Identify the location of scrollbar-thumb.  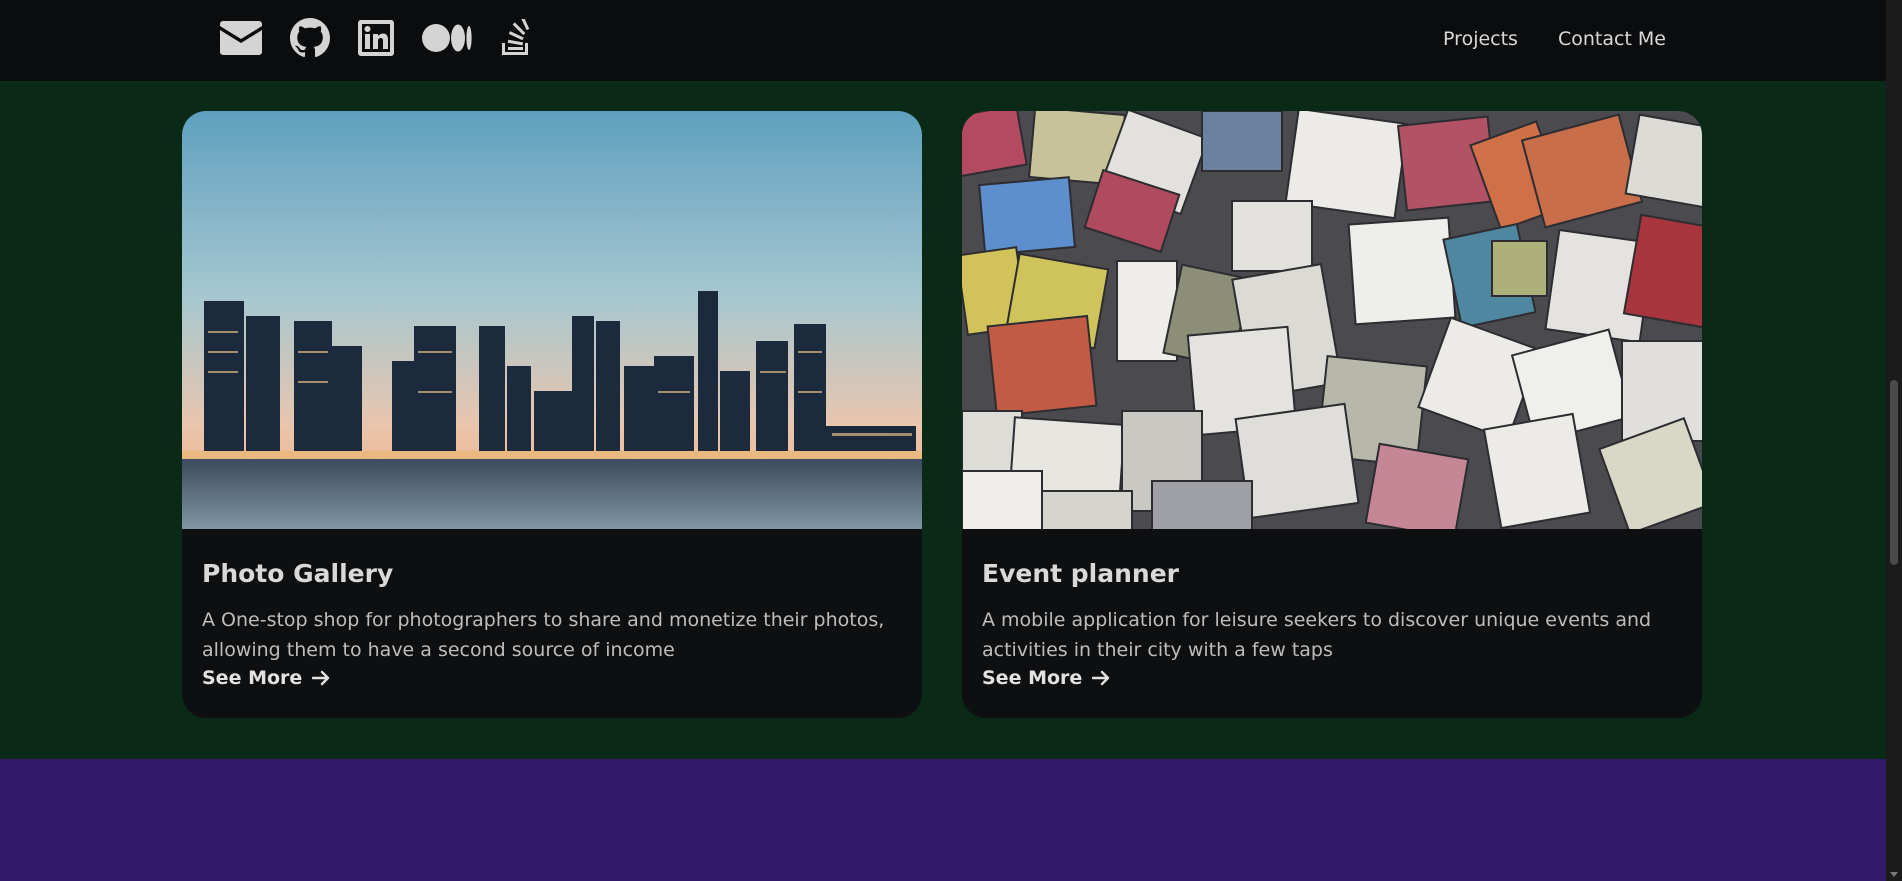
(1894, 472).